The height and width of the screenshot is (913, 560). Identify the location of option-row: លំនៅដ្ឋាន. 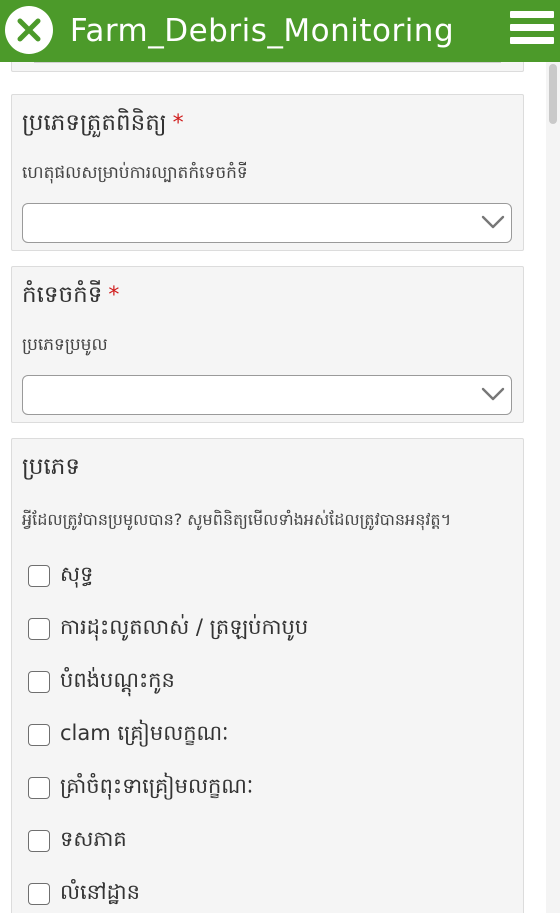
(84, 893).